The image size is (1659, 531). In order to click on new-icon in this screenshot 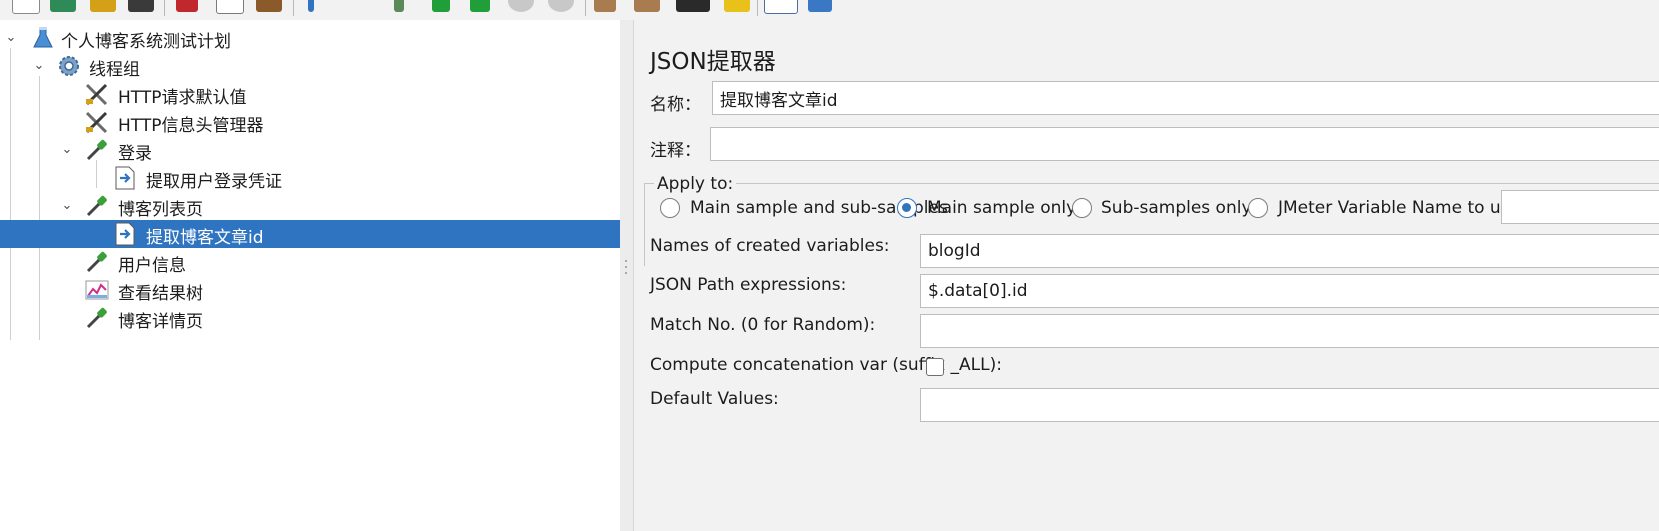, I will do `click(26, 7)`.